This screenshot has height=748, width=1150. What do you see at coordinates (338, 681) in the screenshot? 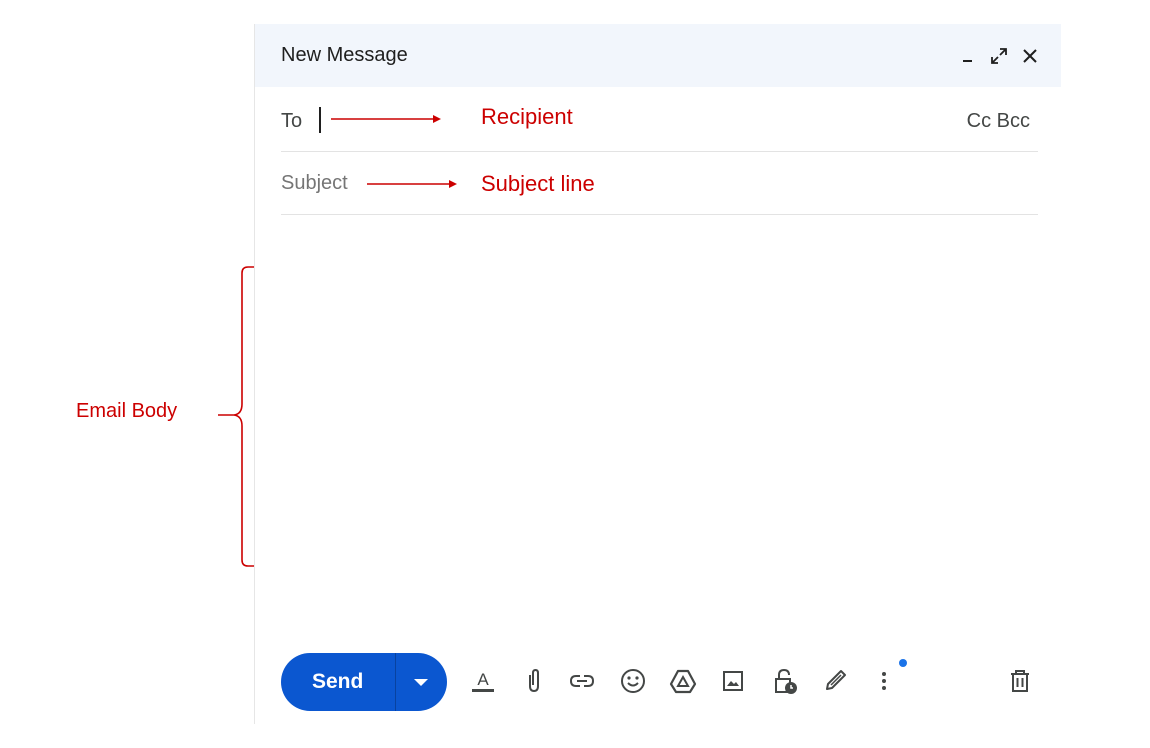
I see `send-label: Send` at bounding box center [338, 681].